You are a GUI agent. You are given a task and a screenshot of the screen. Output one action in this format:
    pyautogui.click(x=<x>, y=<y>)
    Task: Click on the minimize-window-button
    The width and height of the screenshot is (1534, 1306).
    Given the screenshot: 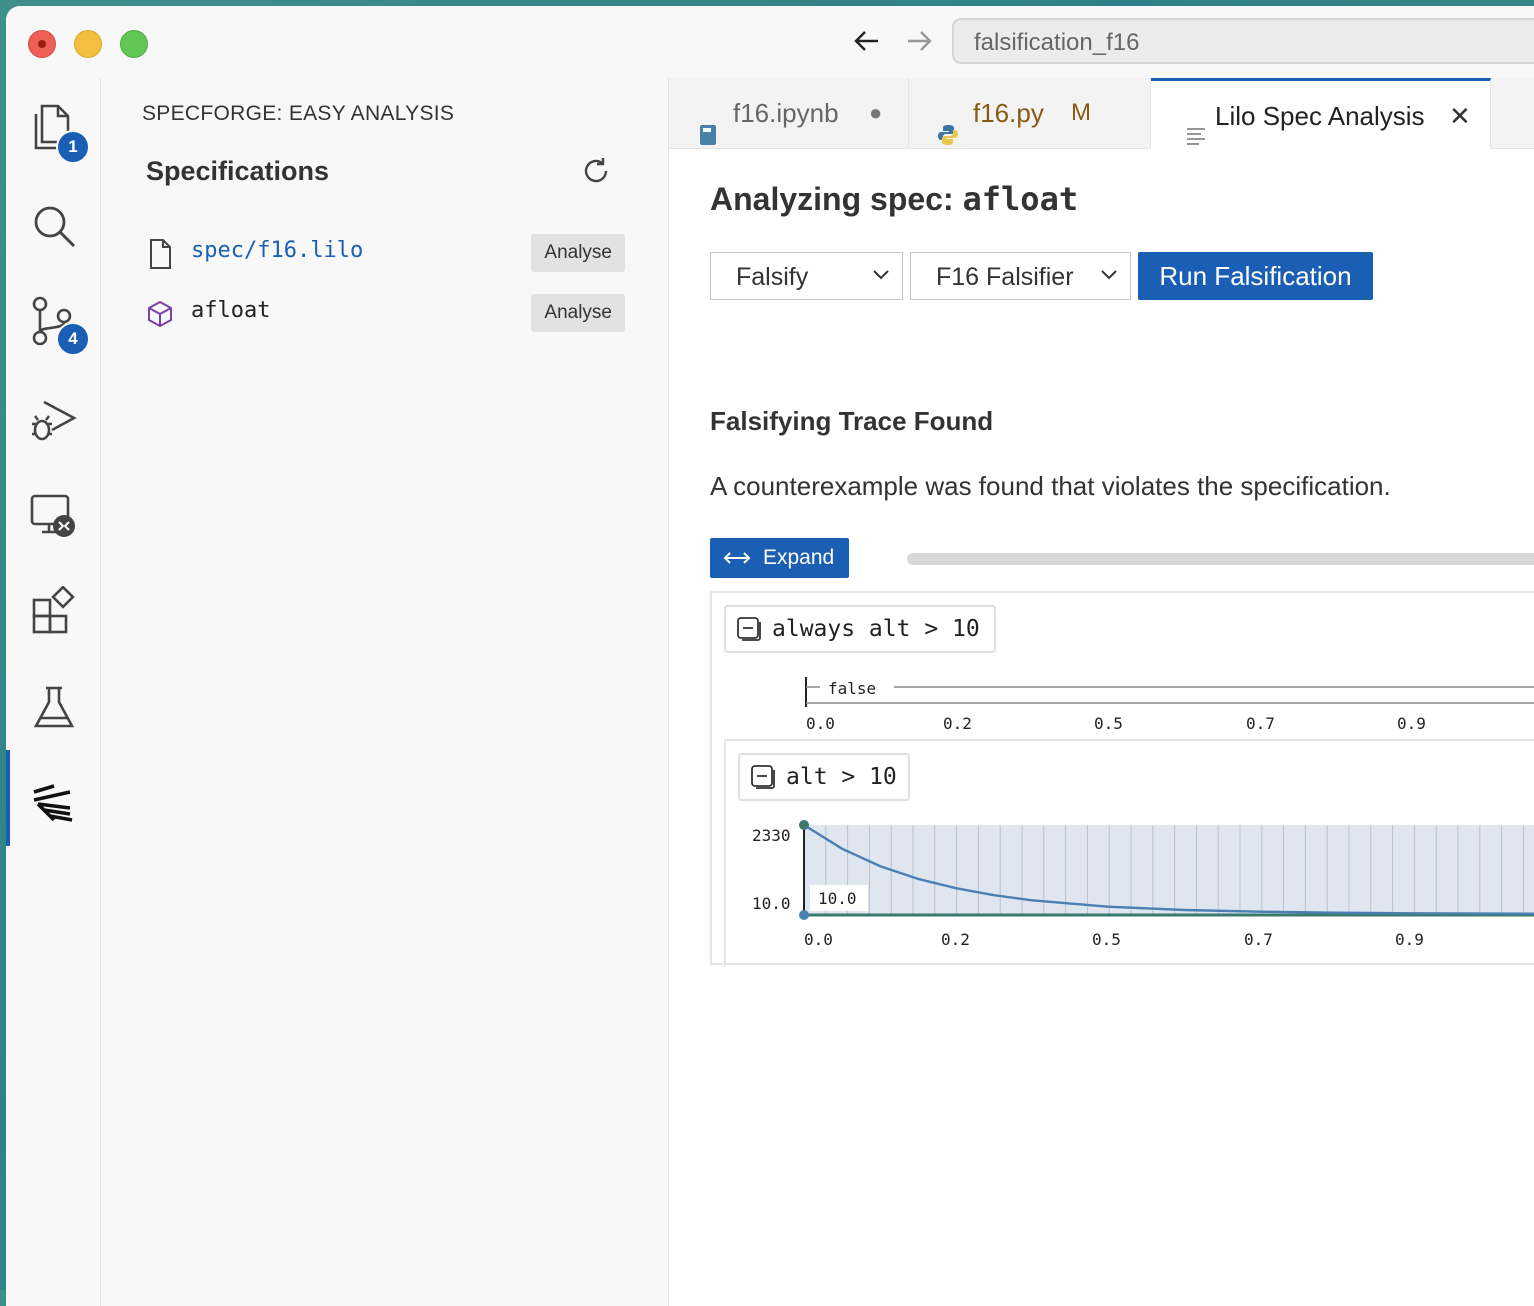 What is the action you would take?
    pyautogui.click(x=88, y=44)
    